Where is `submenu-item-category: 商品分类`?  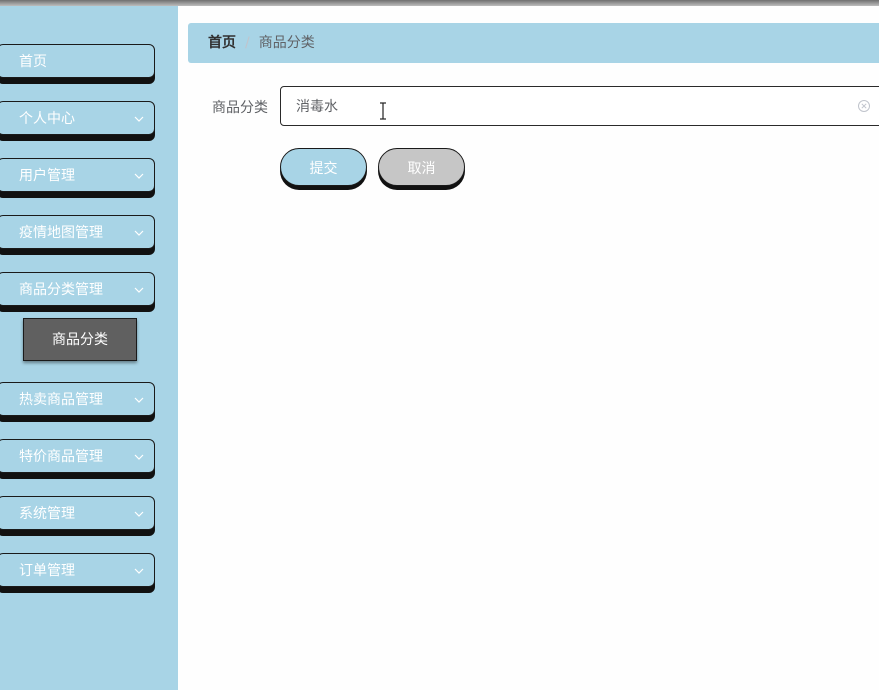 submenu-item-category: 商品分类 is located at coordinates (80, 339).